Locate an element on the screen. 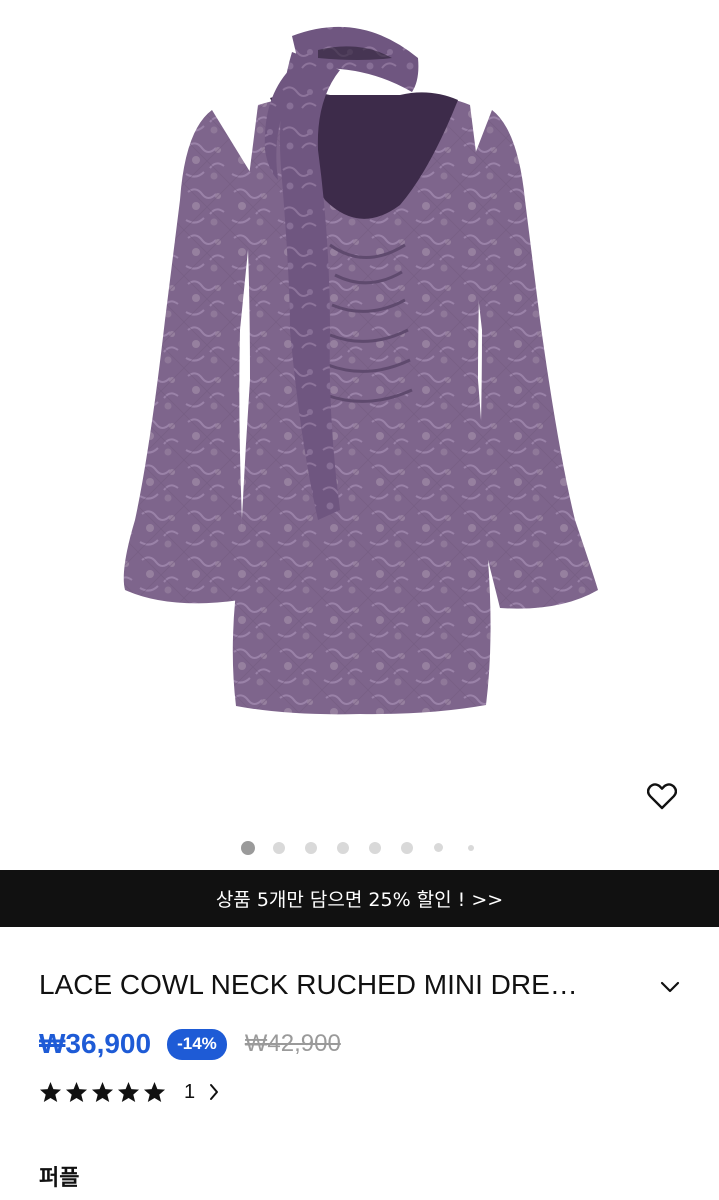 Image resolution: width=719 pixels, height=1200 pixels. expand-title-button is located at coordinates (670, 987).